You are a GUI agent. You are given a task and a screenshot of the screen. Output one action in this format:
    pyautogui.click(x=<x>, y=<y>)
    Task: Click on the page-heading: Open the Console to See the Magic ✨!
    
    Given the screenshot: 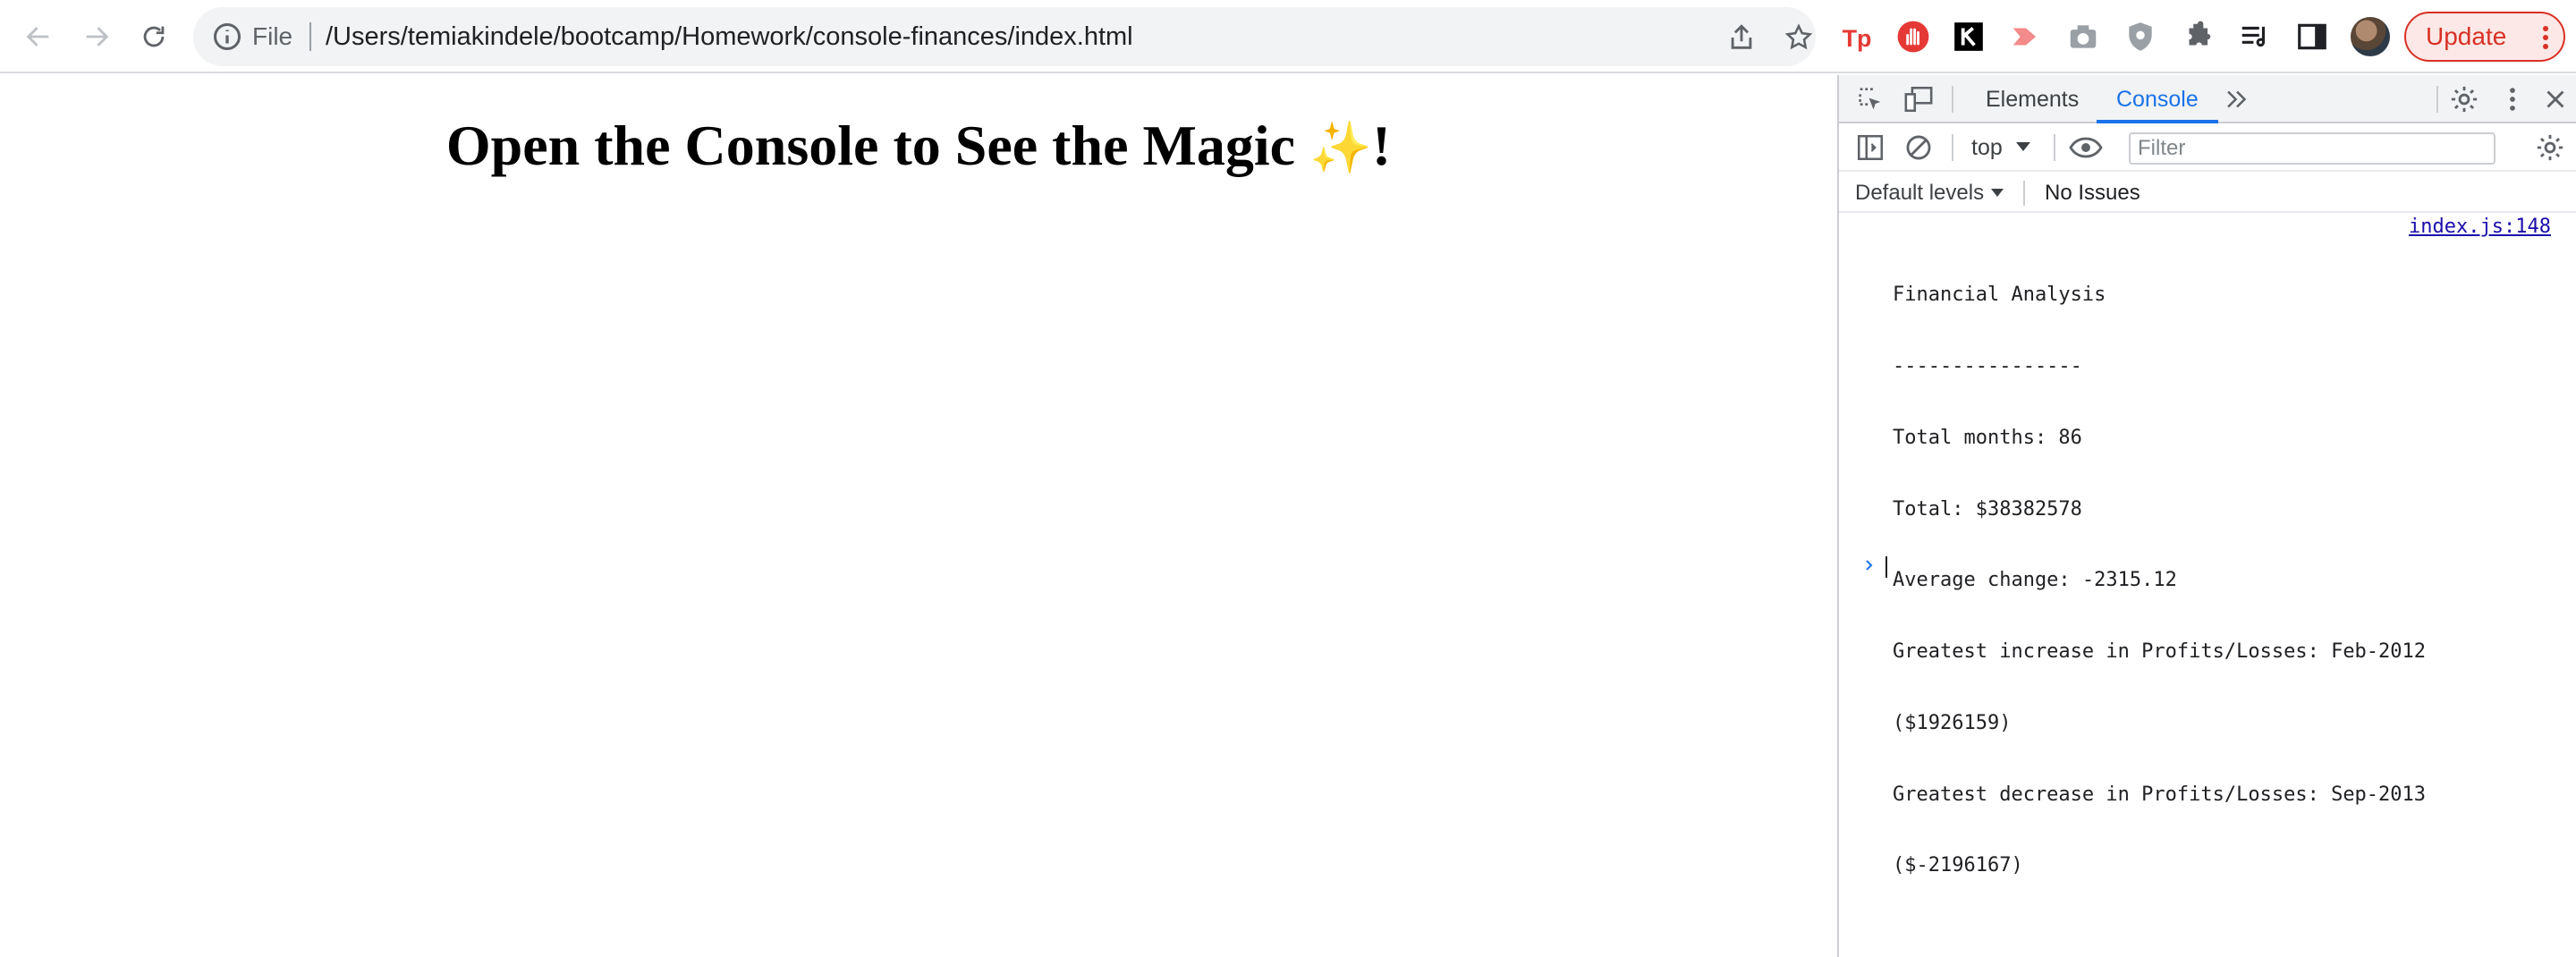 What is the action you would take?
    pyautogui.click(x=918, y=146)
    